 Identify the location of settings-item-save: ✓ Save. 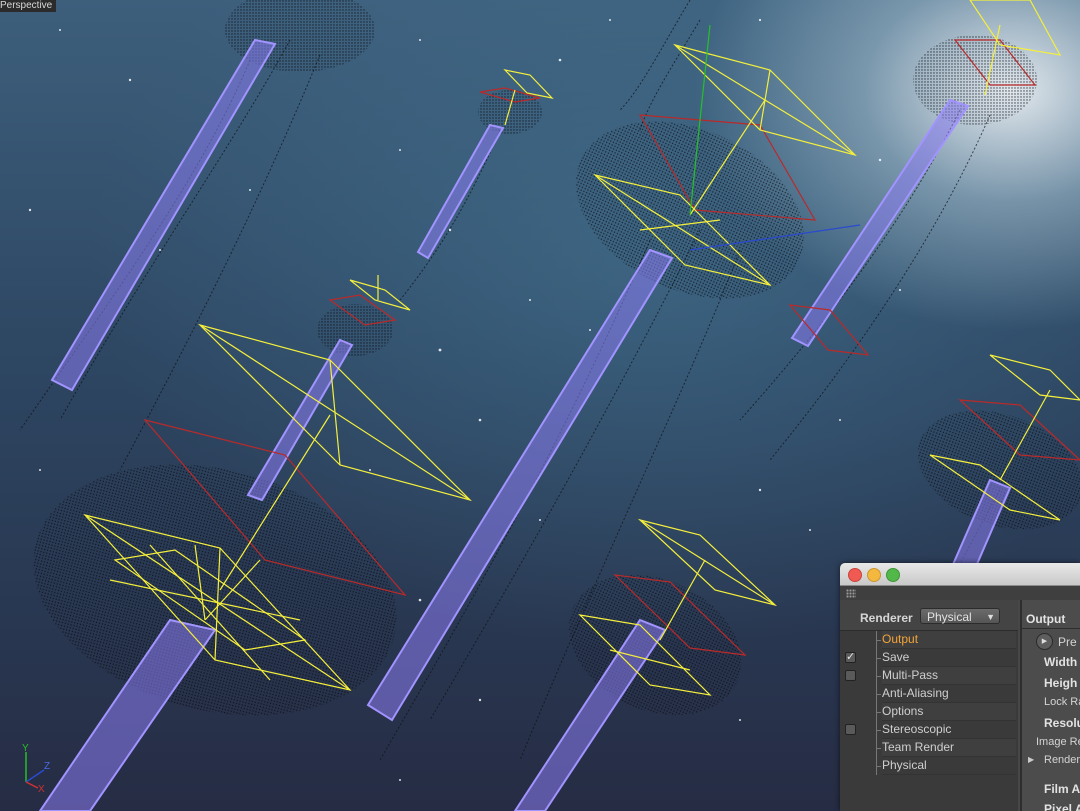
(929, 658).